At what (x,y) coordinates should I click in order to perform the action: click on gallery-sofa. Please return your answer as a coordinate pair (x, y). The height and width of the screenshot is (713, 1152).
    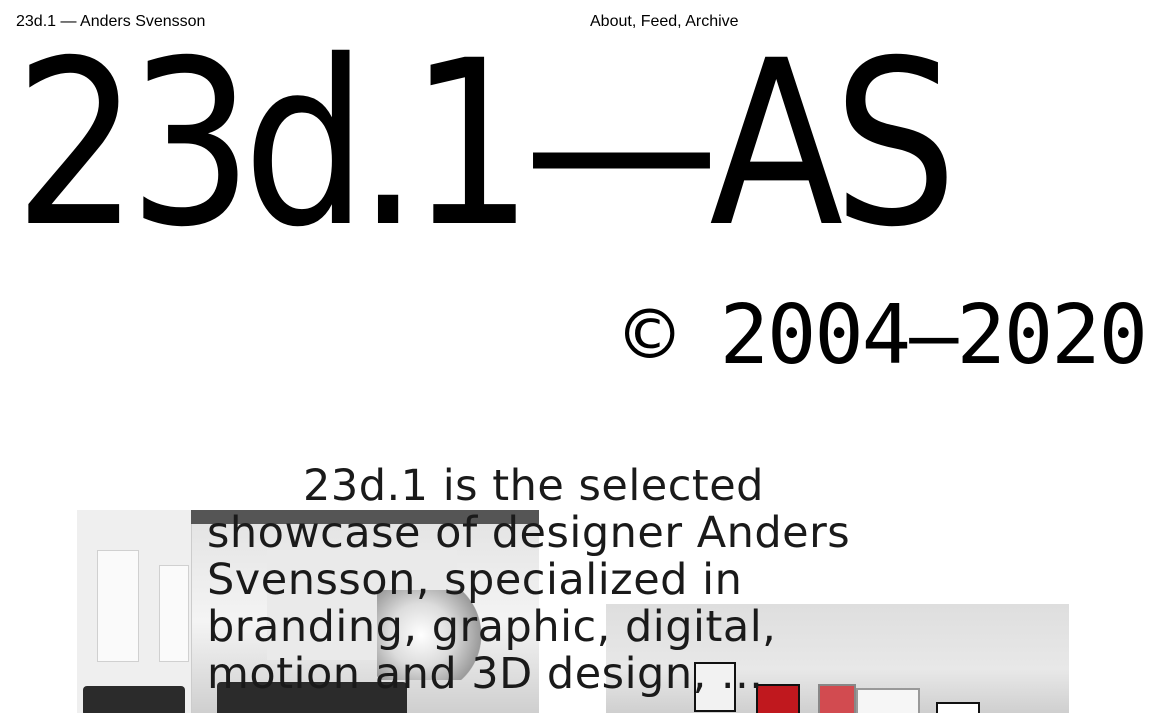
    Looking at the image, I should click on (134, 699).